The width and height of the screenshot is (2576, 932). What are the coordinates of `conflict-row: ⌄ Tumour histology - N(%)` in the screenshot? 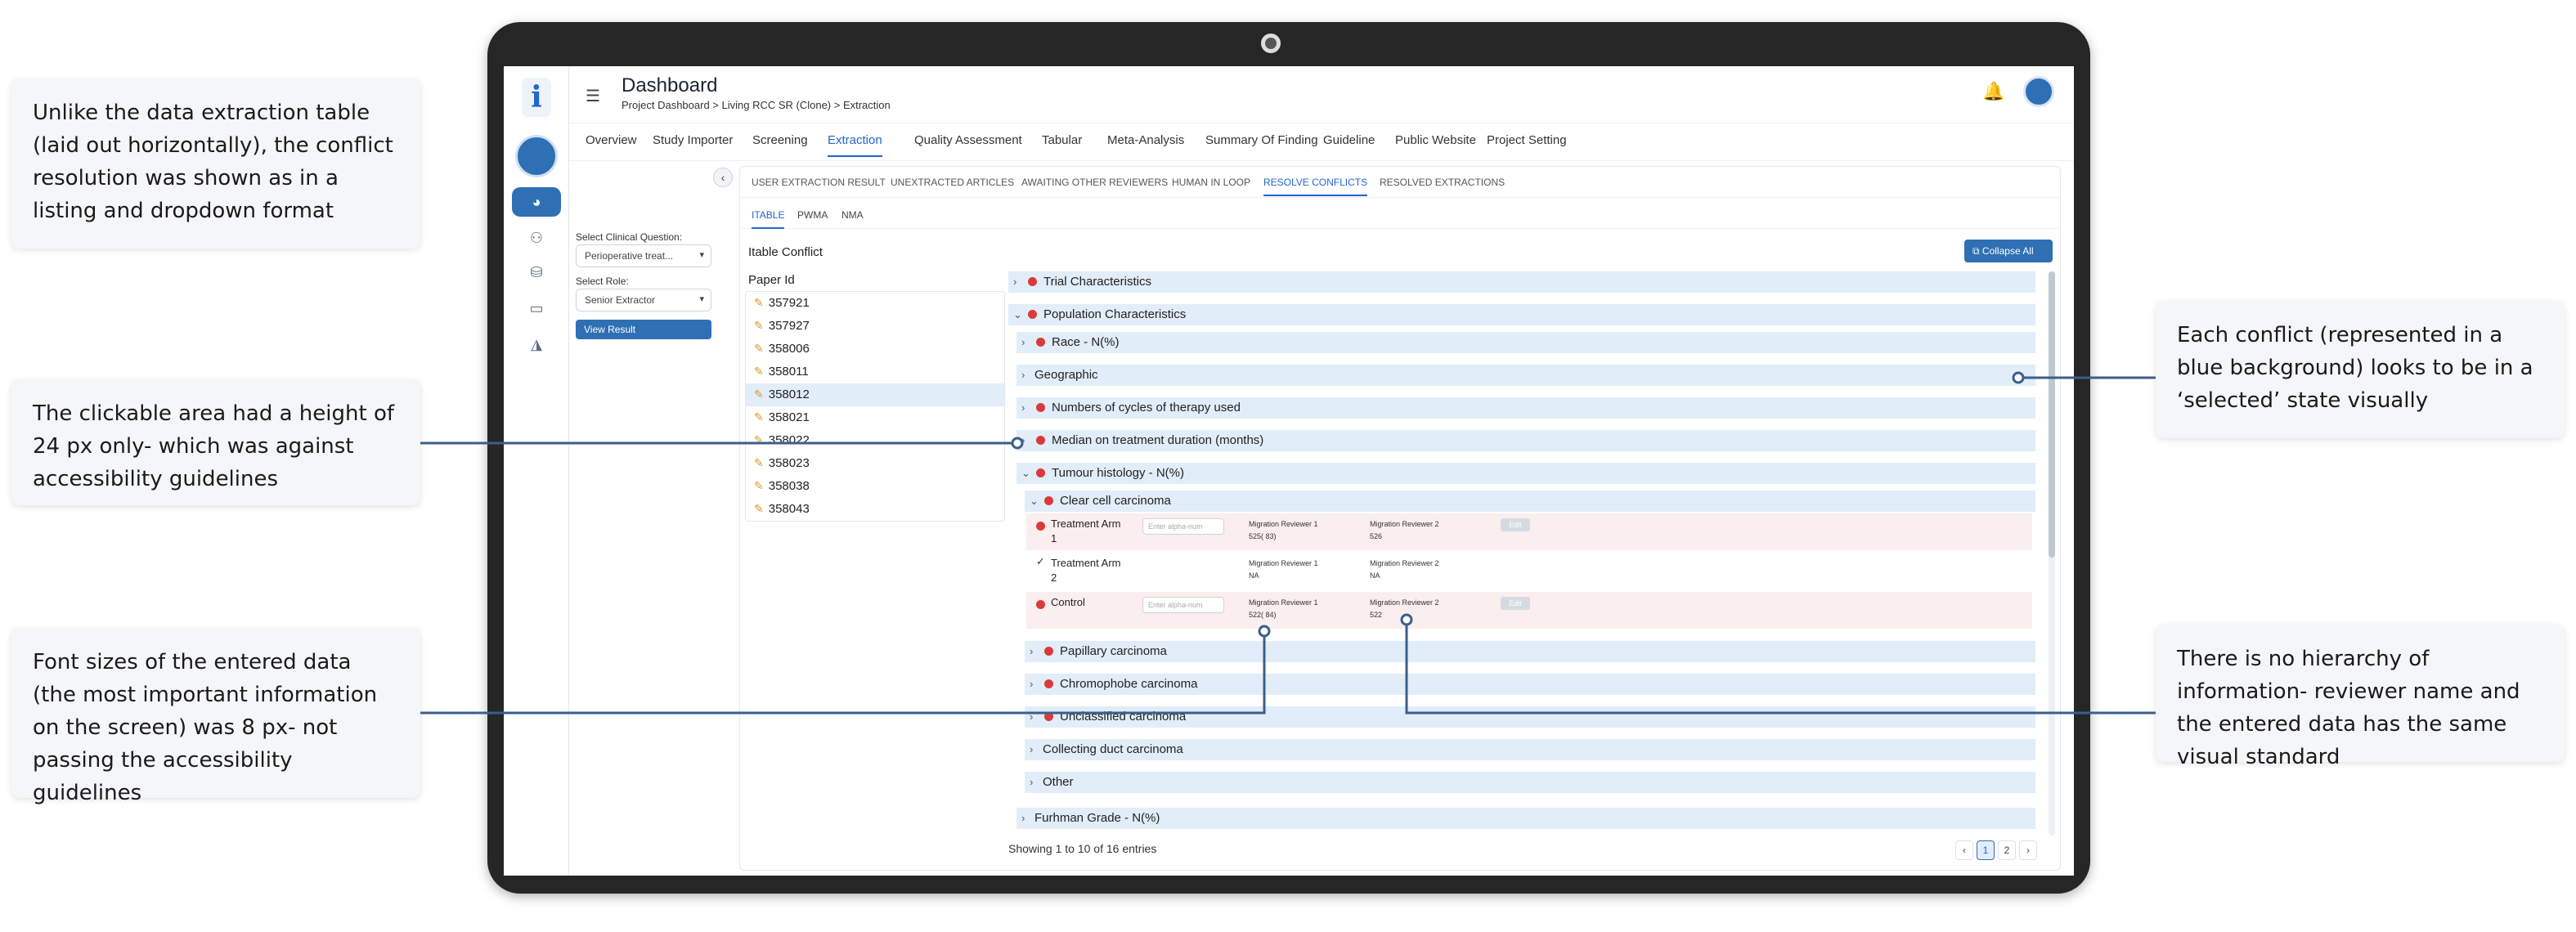 It's located at (1526, 473).